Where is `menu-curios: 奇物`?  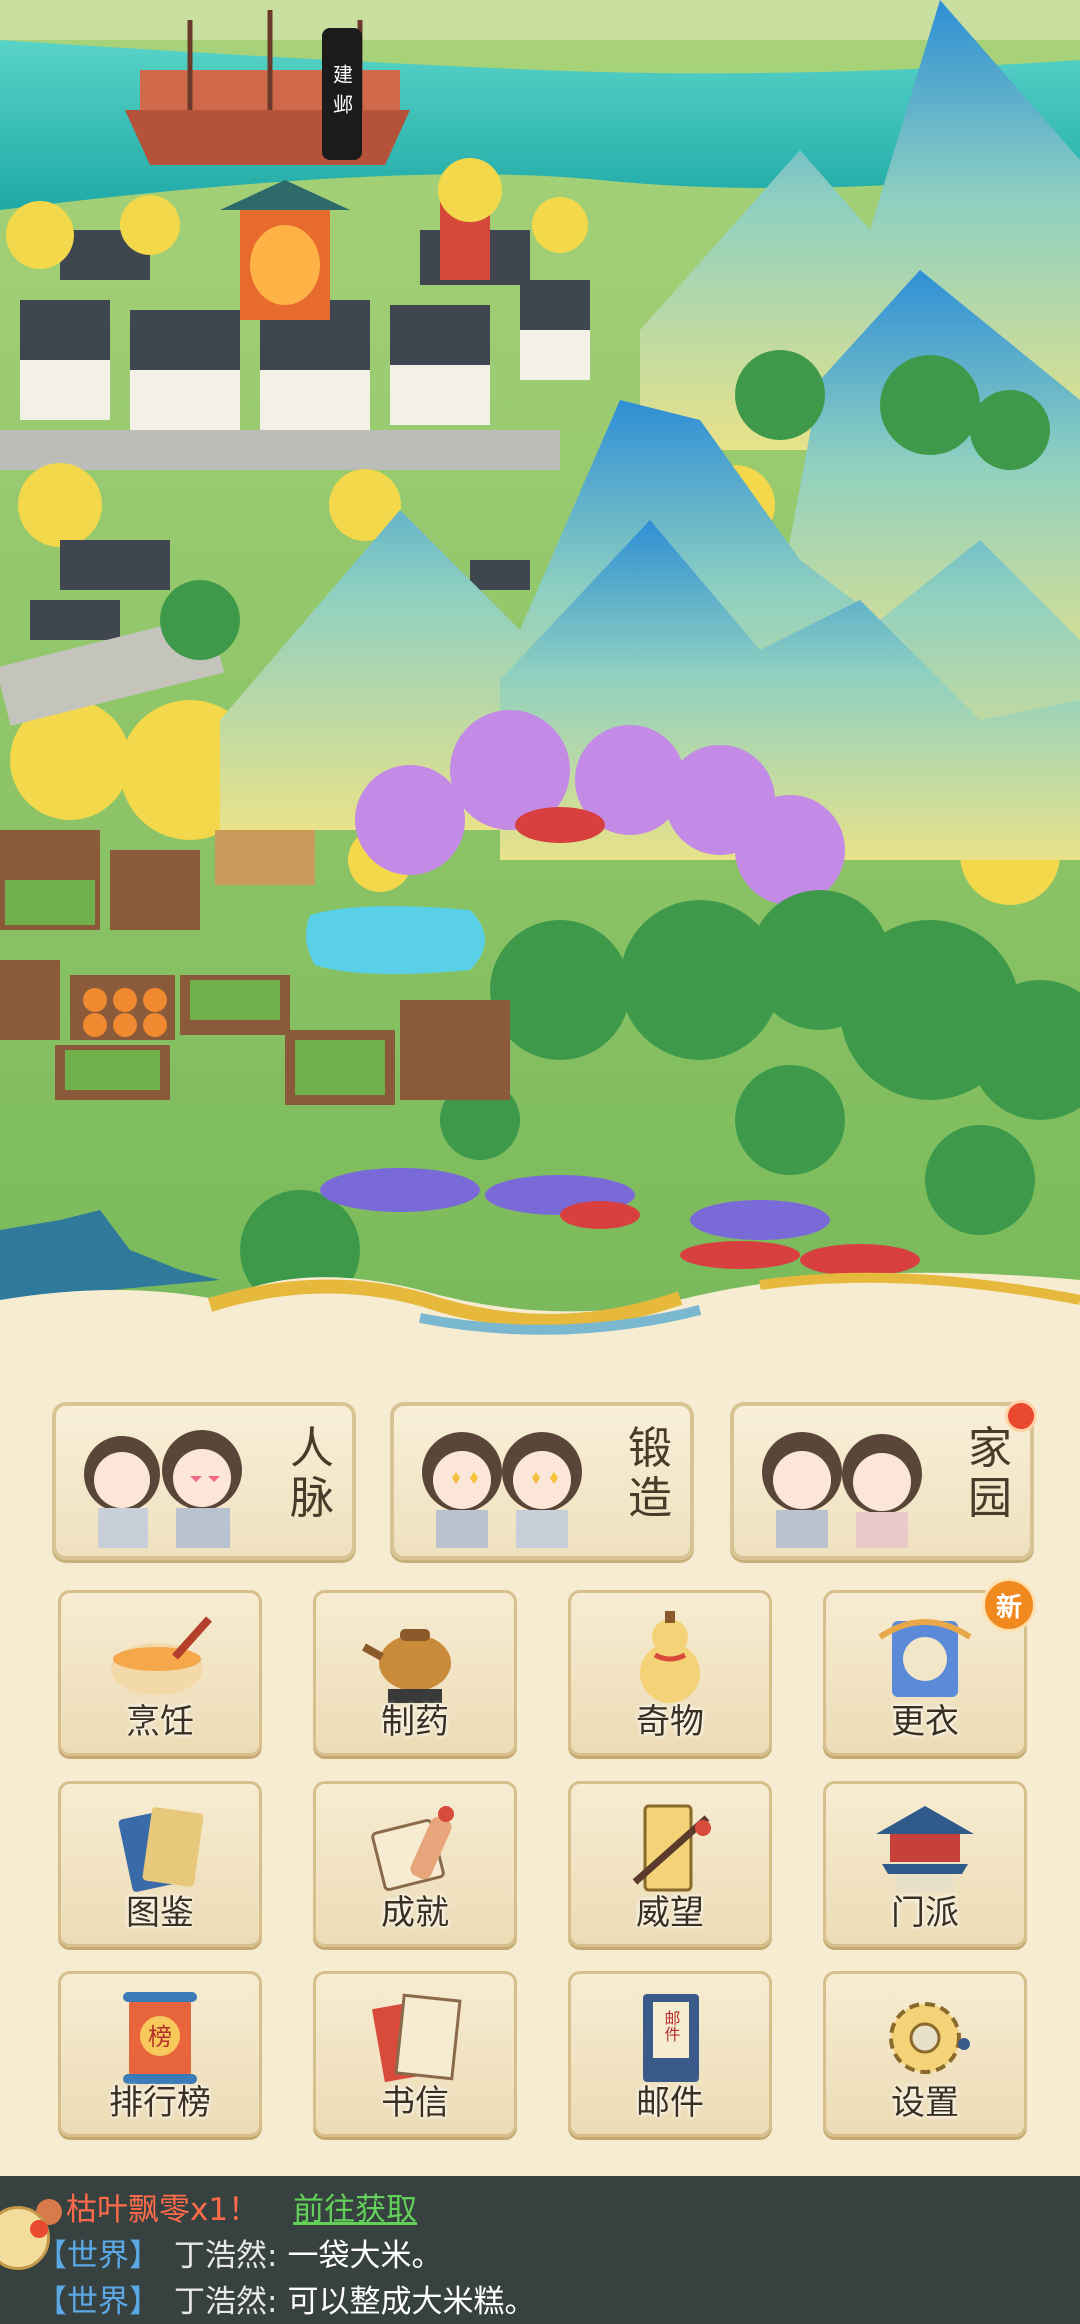
menu-curios: 奇物 is located at coordinates (670, 1673).